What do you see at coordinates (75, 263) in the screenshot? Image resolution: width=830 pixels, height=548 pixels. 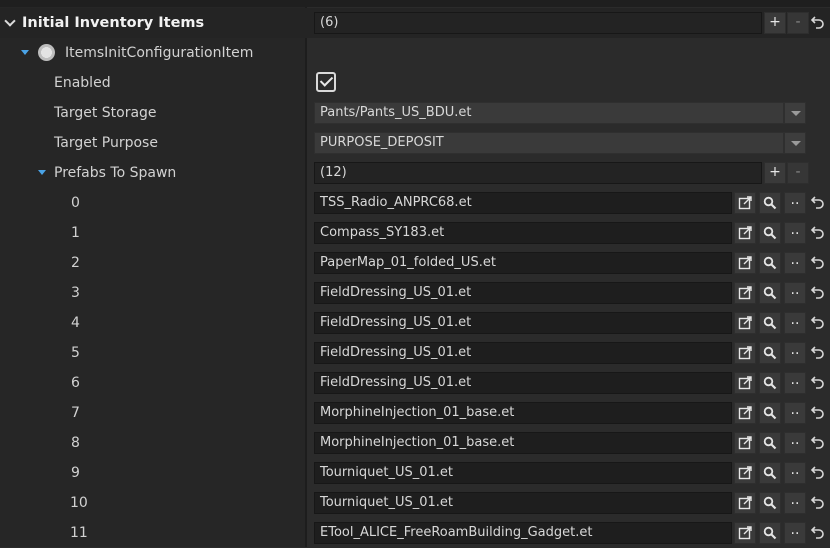 I see `prefab-index: 2` at bounding box center [75, 263].